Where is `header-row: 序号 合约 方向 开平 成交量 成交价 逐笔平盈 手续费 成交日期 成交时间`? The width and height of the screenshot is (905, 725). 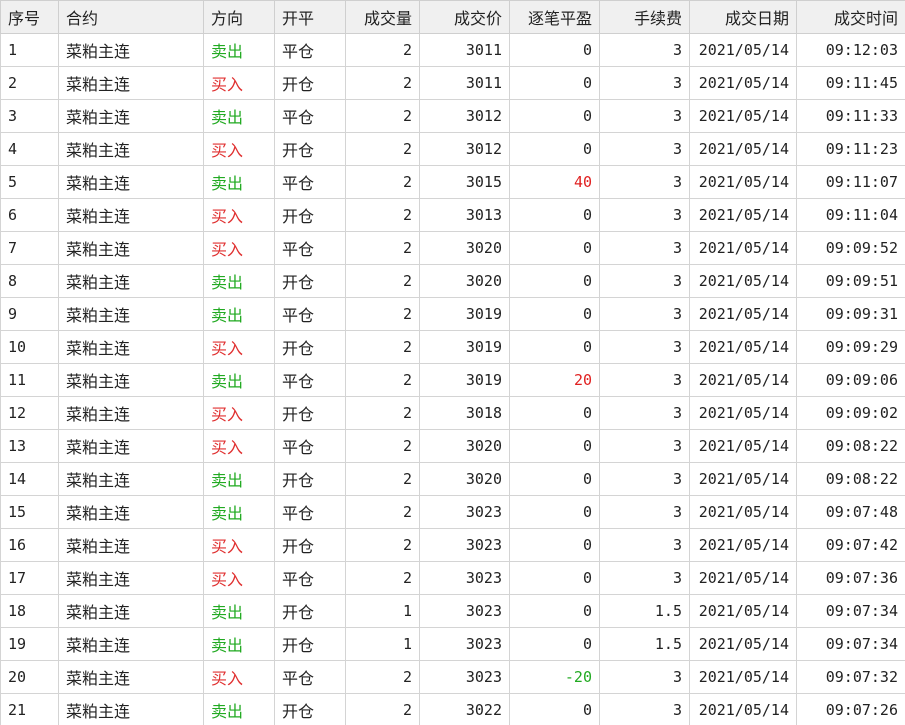
header-row: 序号 合约 方向 开平 成交量 成交价 逐笔平盈 手续费 成交日期 成交时间 is located at coordinates (452, 17).